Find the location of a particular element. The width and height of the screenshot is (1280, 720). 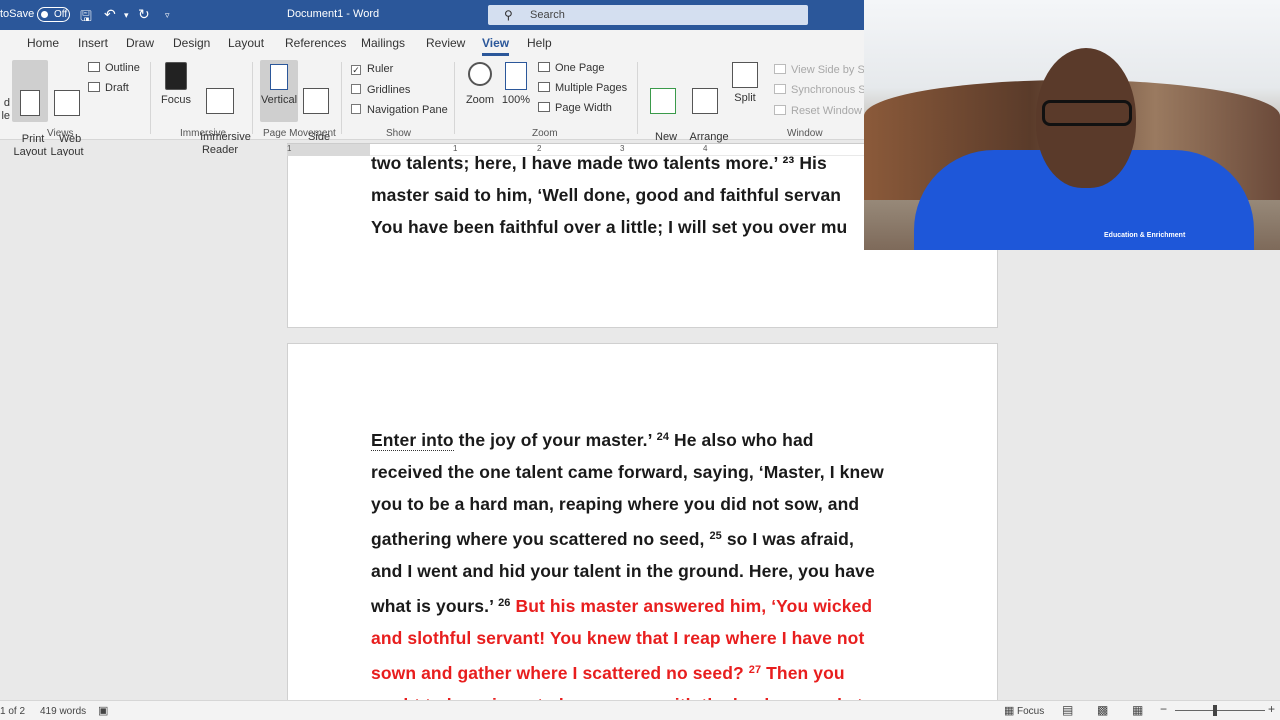

tab-references: References is located at coordinates (315, 43).